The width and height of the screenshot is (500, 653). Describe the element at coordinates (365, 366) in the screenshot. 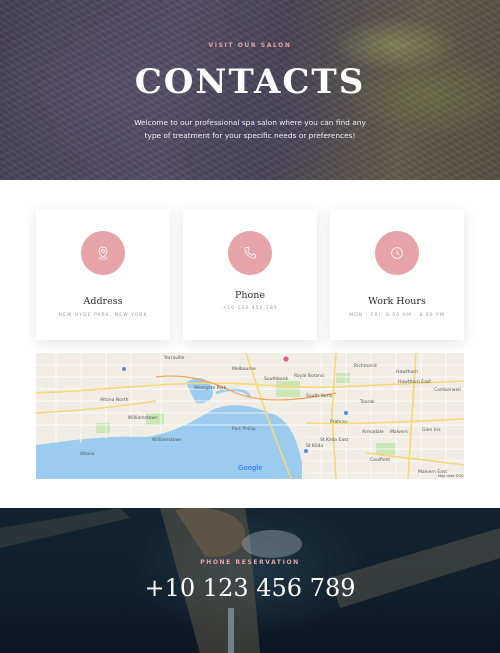

I see `svg-text: Richmond` at that location.